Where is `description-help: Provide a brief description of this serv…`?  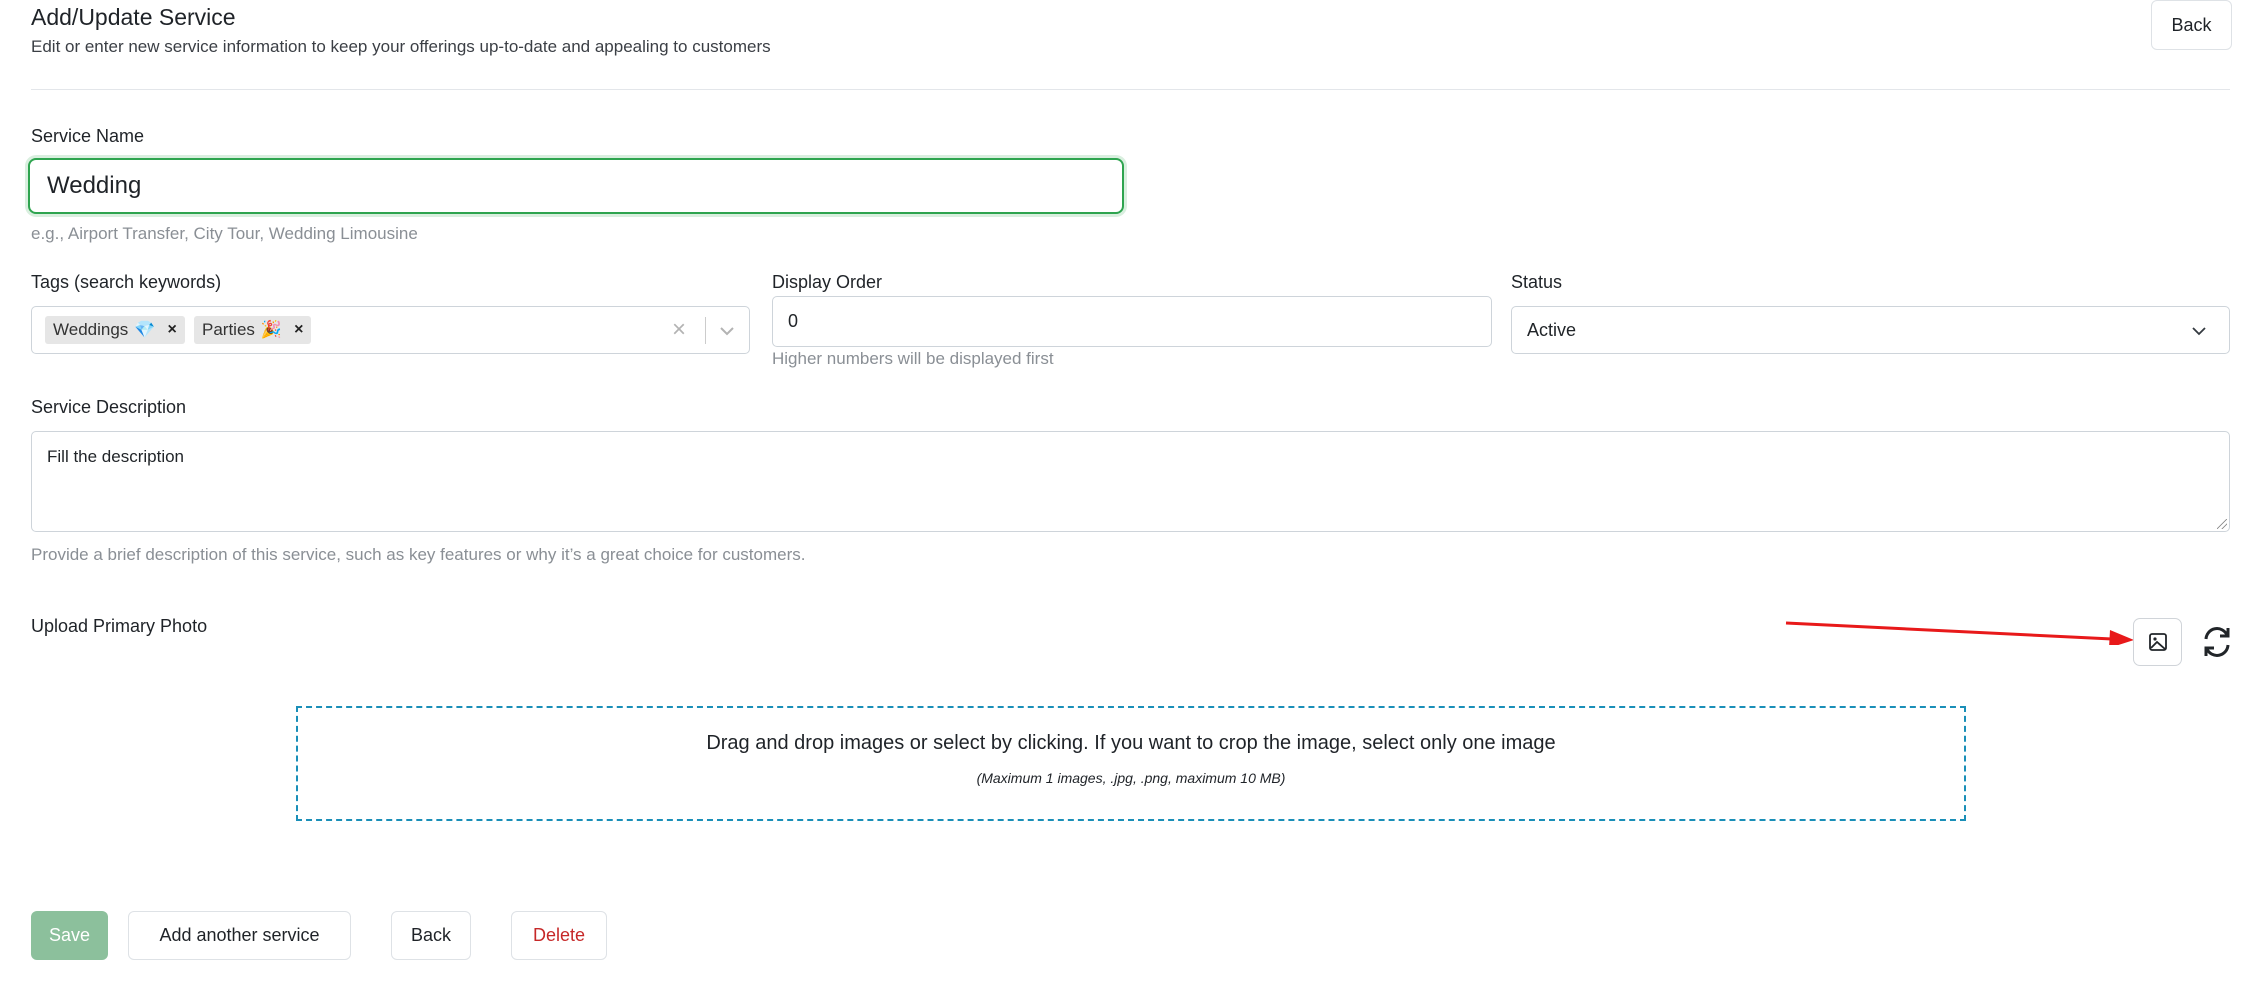
description-help: Provide a brief description of this serv… is located at coordinates (418, 554).